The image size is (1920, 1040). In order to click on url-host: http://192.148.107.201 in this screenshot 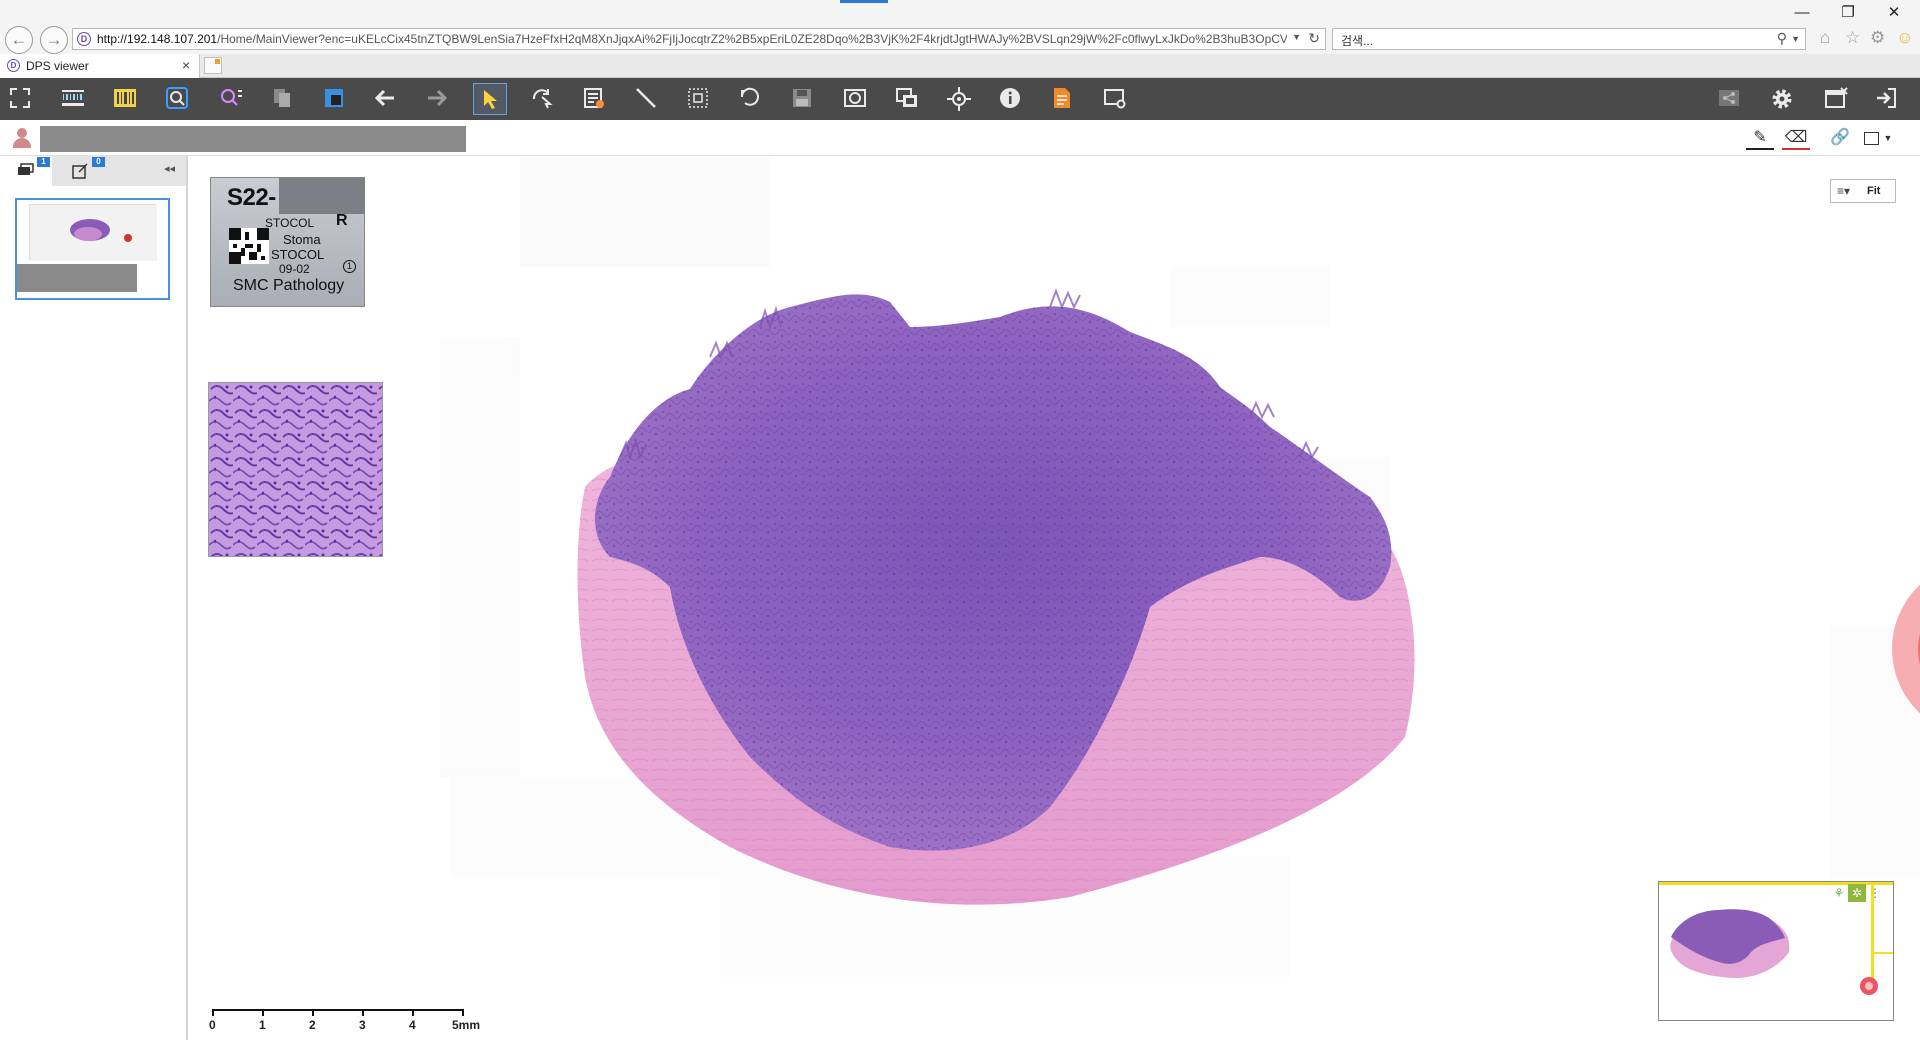, I will do `click(157, 39)`.